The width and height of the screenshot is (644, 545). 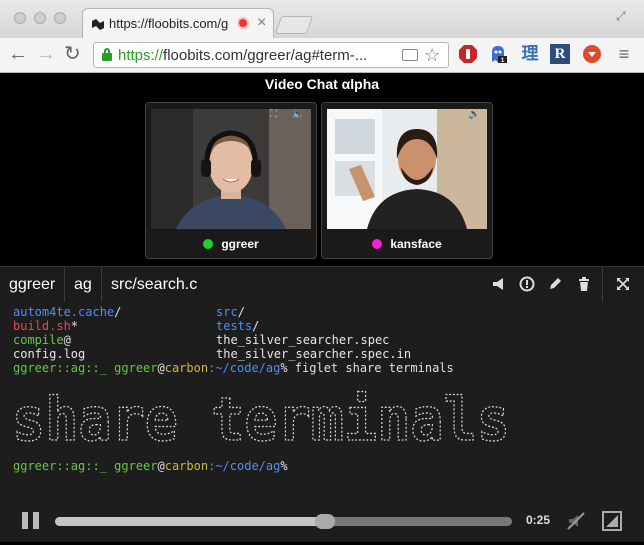 I want to click on forward-arrow-icon: →, so click(x=46, y=54).